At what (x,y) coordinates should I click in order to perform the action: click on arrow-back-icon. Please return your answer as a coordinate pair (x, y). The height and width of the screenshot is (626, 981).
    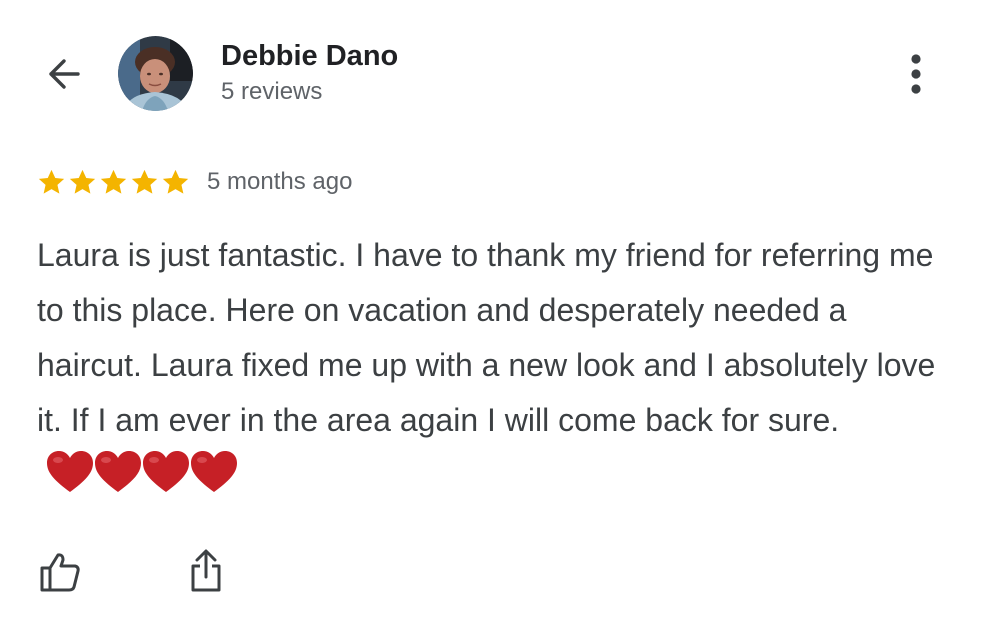
    Looking at the image, I should click on (64, 74).